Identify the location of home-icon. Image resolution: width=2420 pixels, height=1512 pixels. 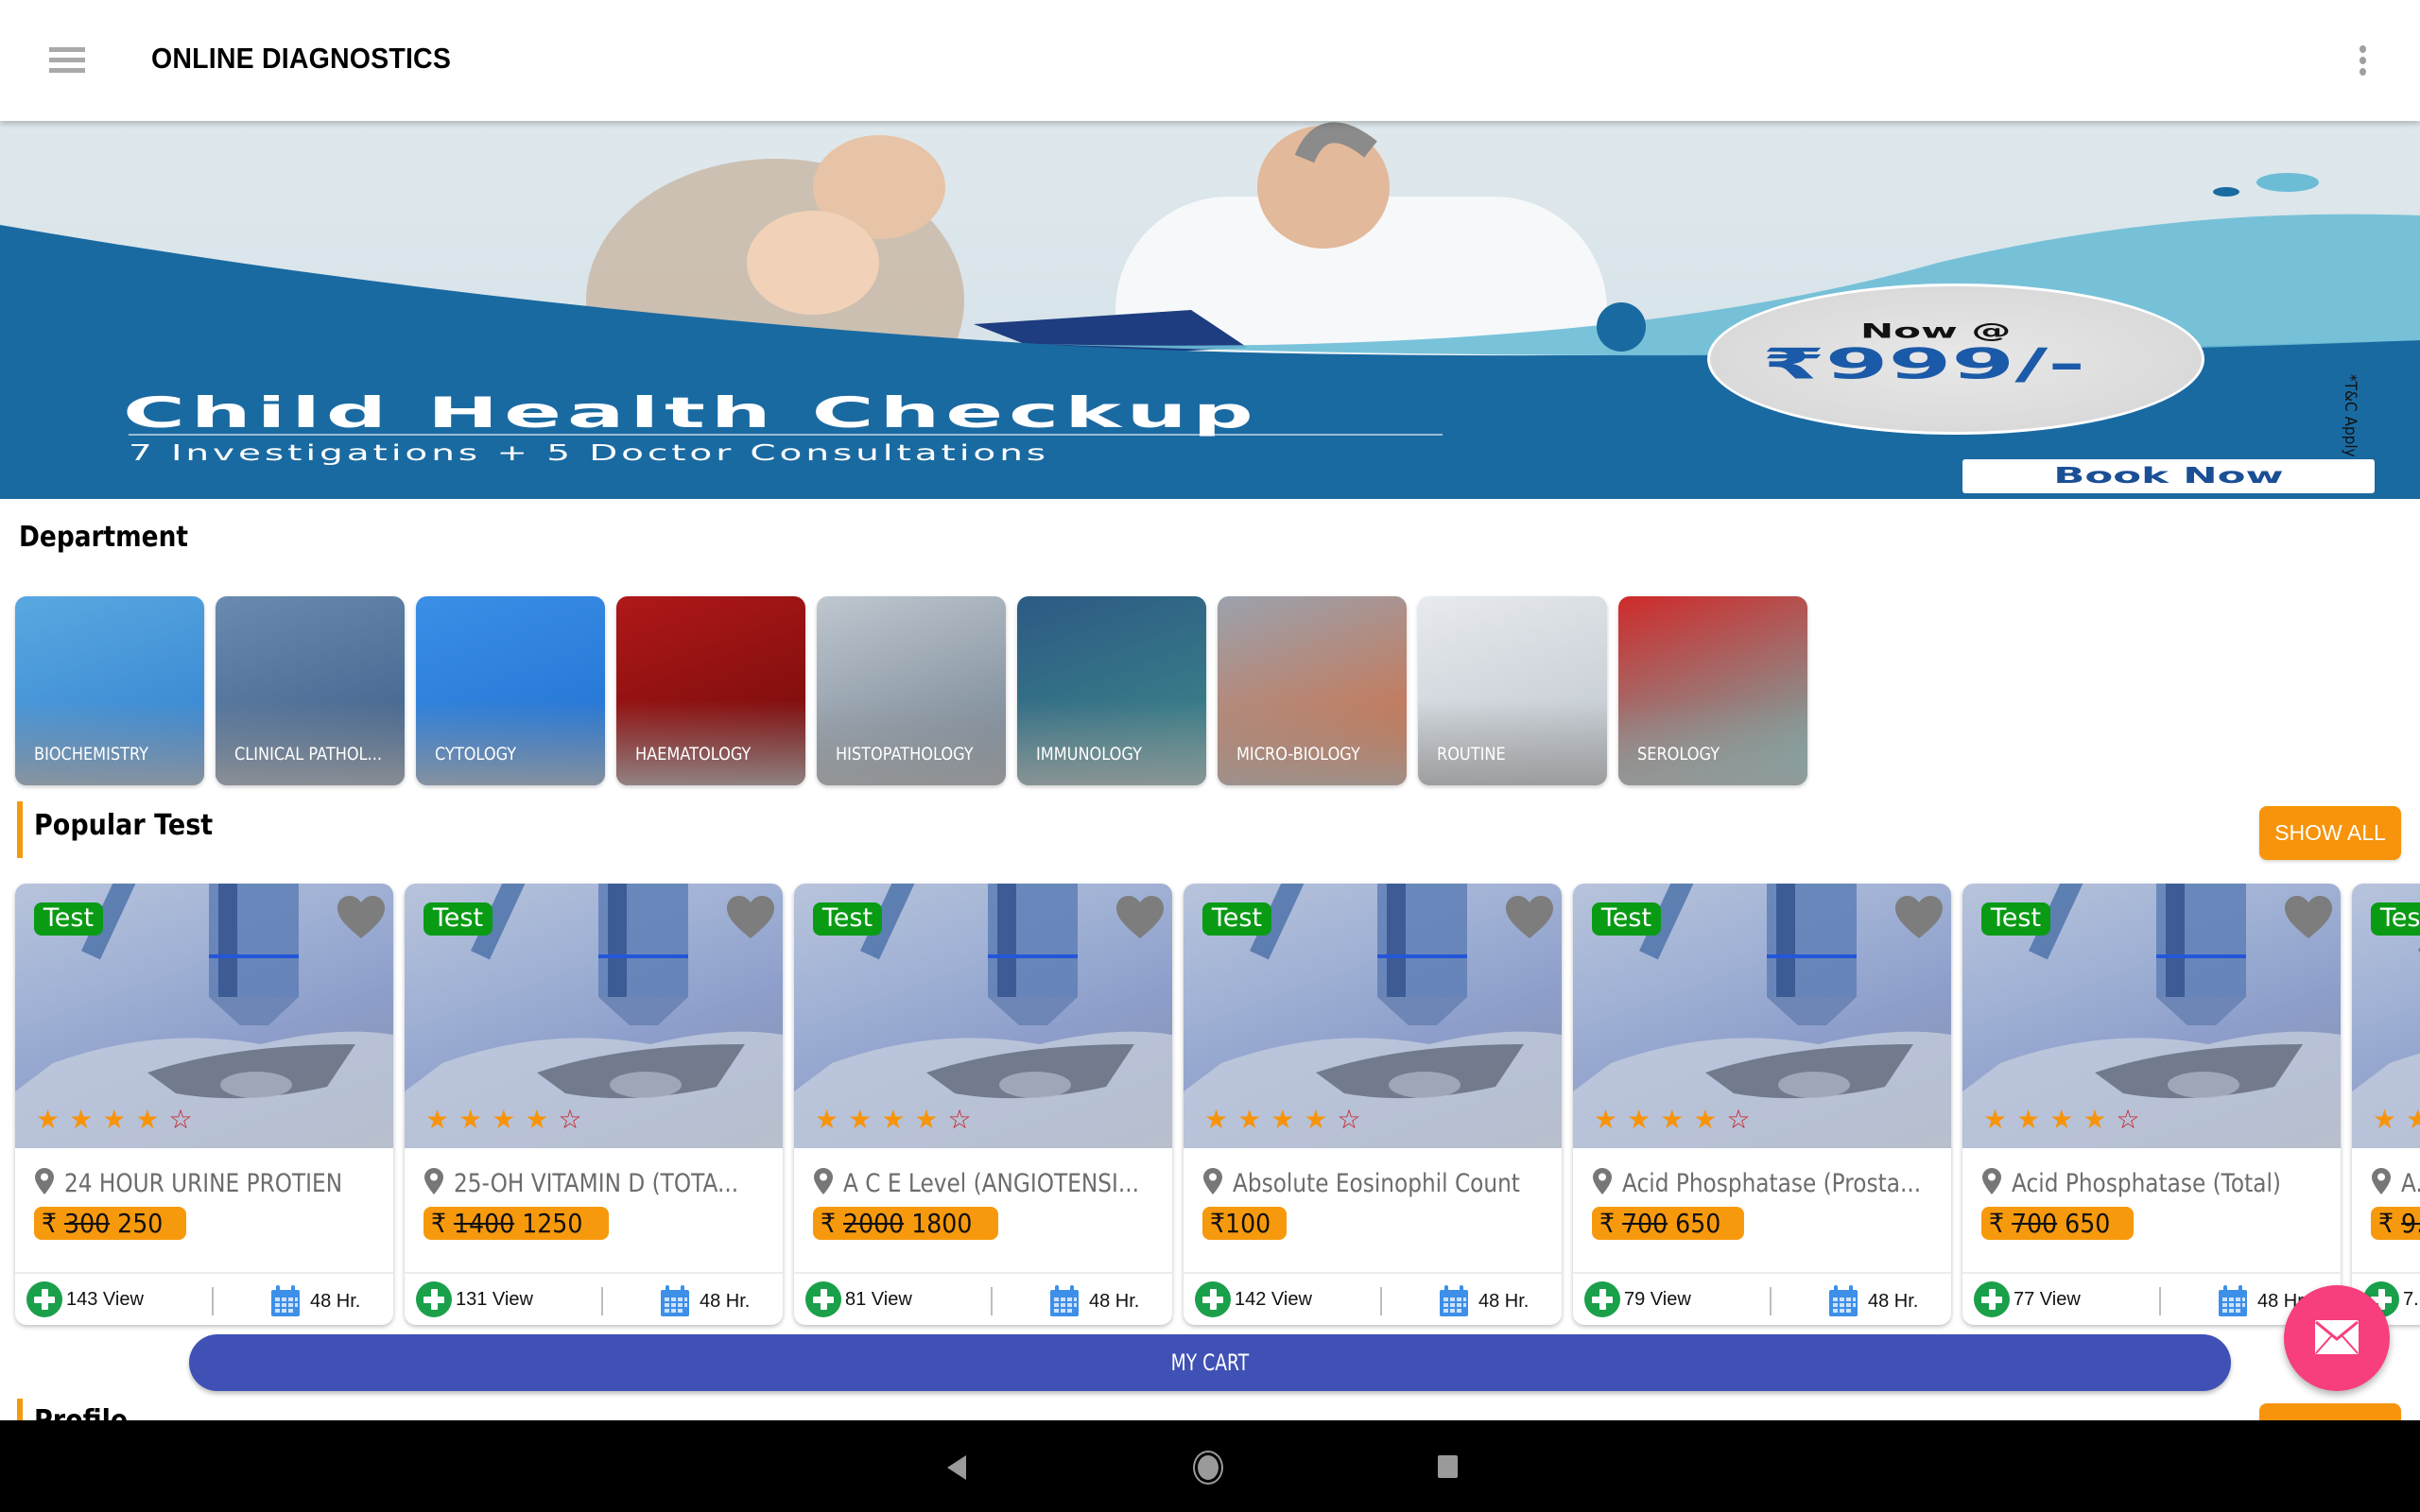
(1208, 1468).